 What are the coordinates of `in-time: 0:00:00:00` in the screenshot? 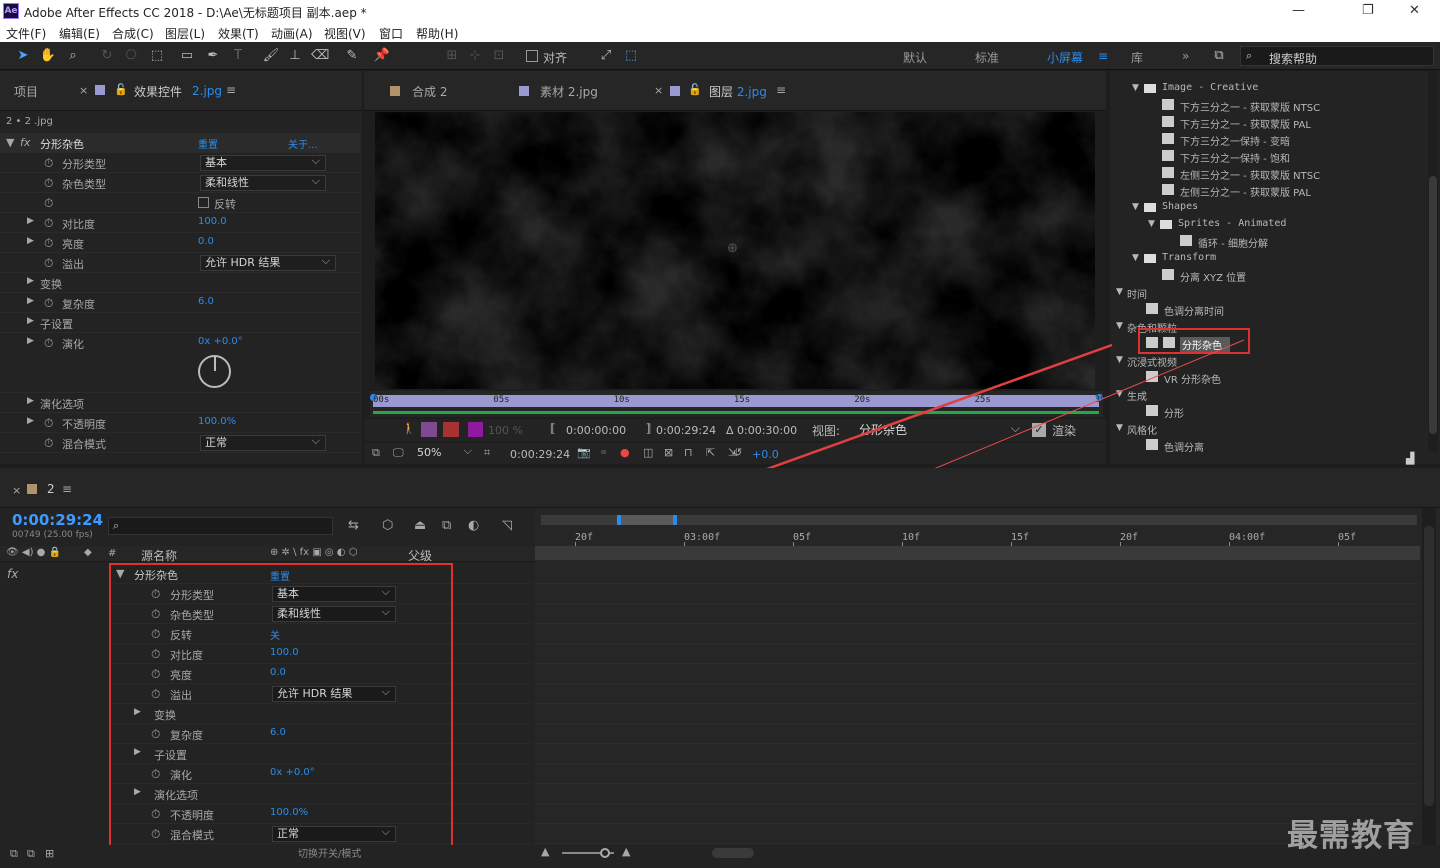 It's located at (596, 430).